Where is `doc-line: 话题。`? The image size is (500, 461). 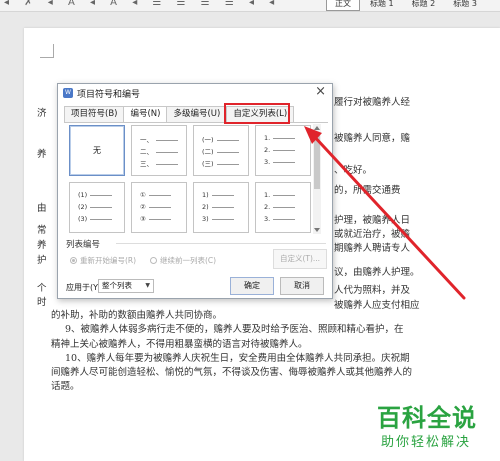
doc-line: 话题。 is located at coordinates (65, 386).